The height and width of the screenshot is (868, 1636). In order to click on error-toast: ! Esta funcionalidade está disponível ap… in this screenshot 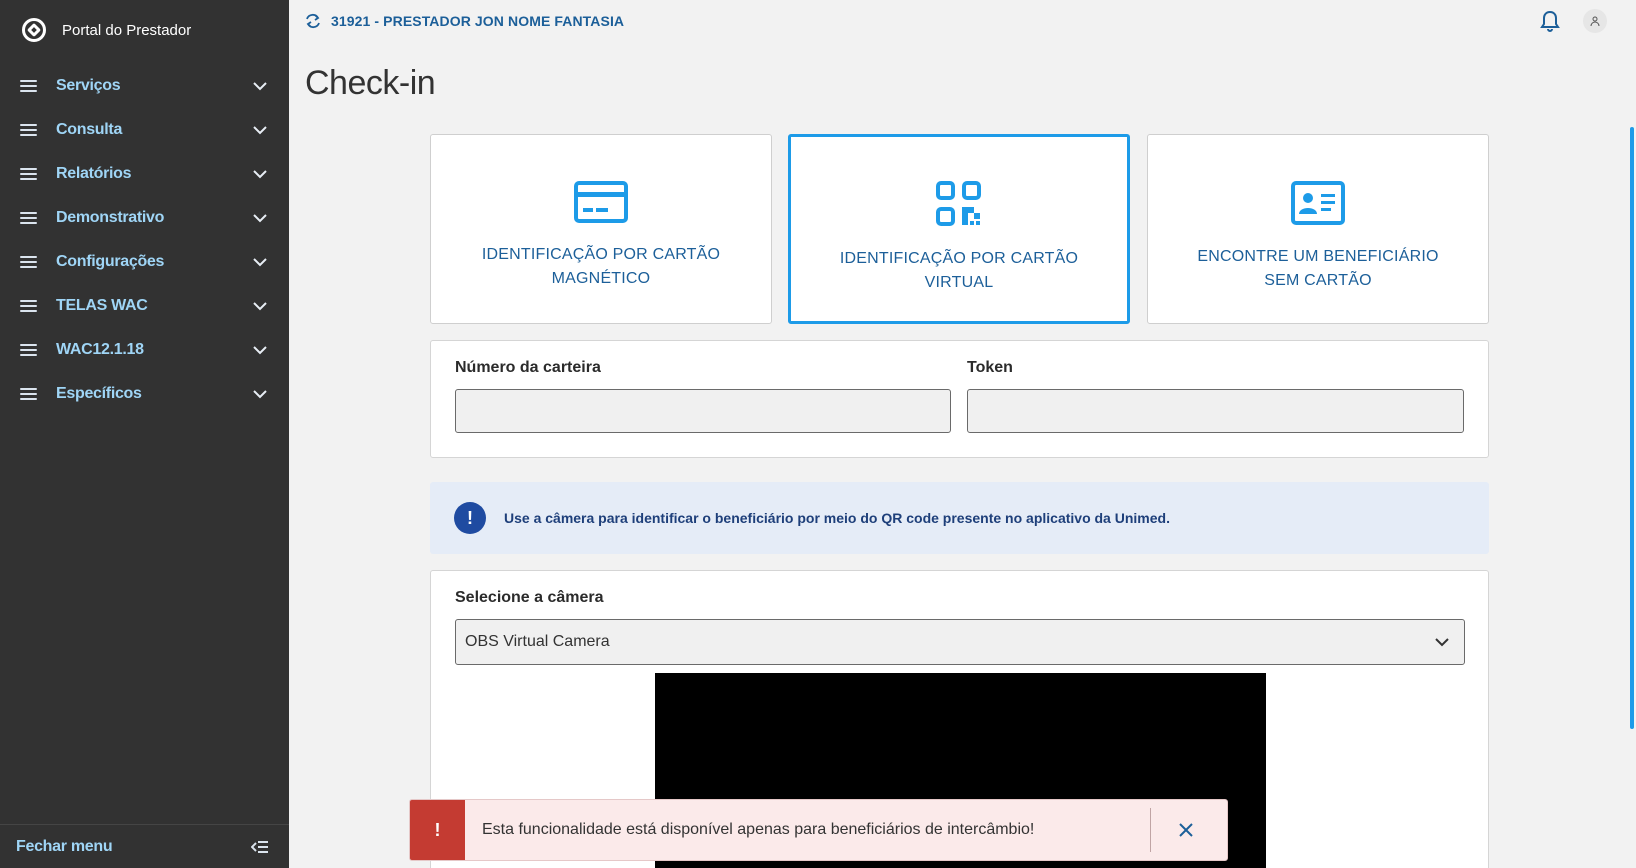, I will do `click(818, 830)`.